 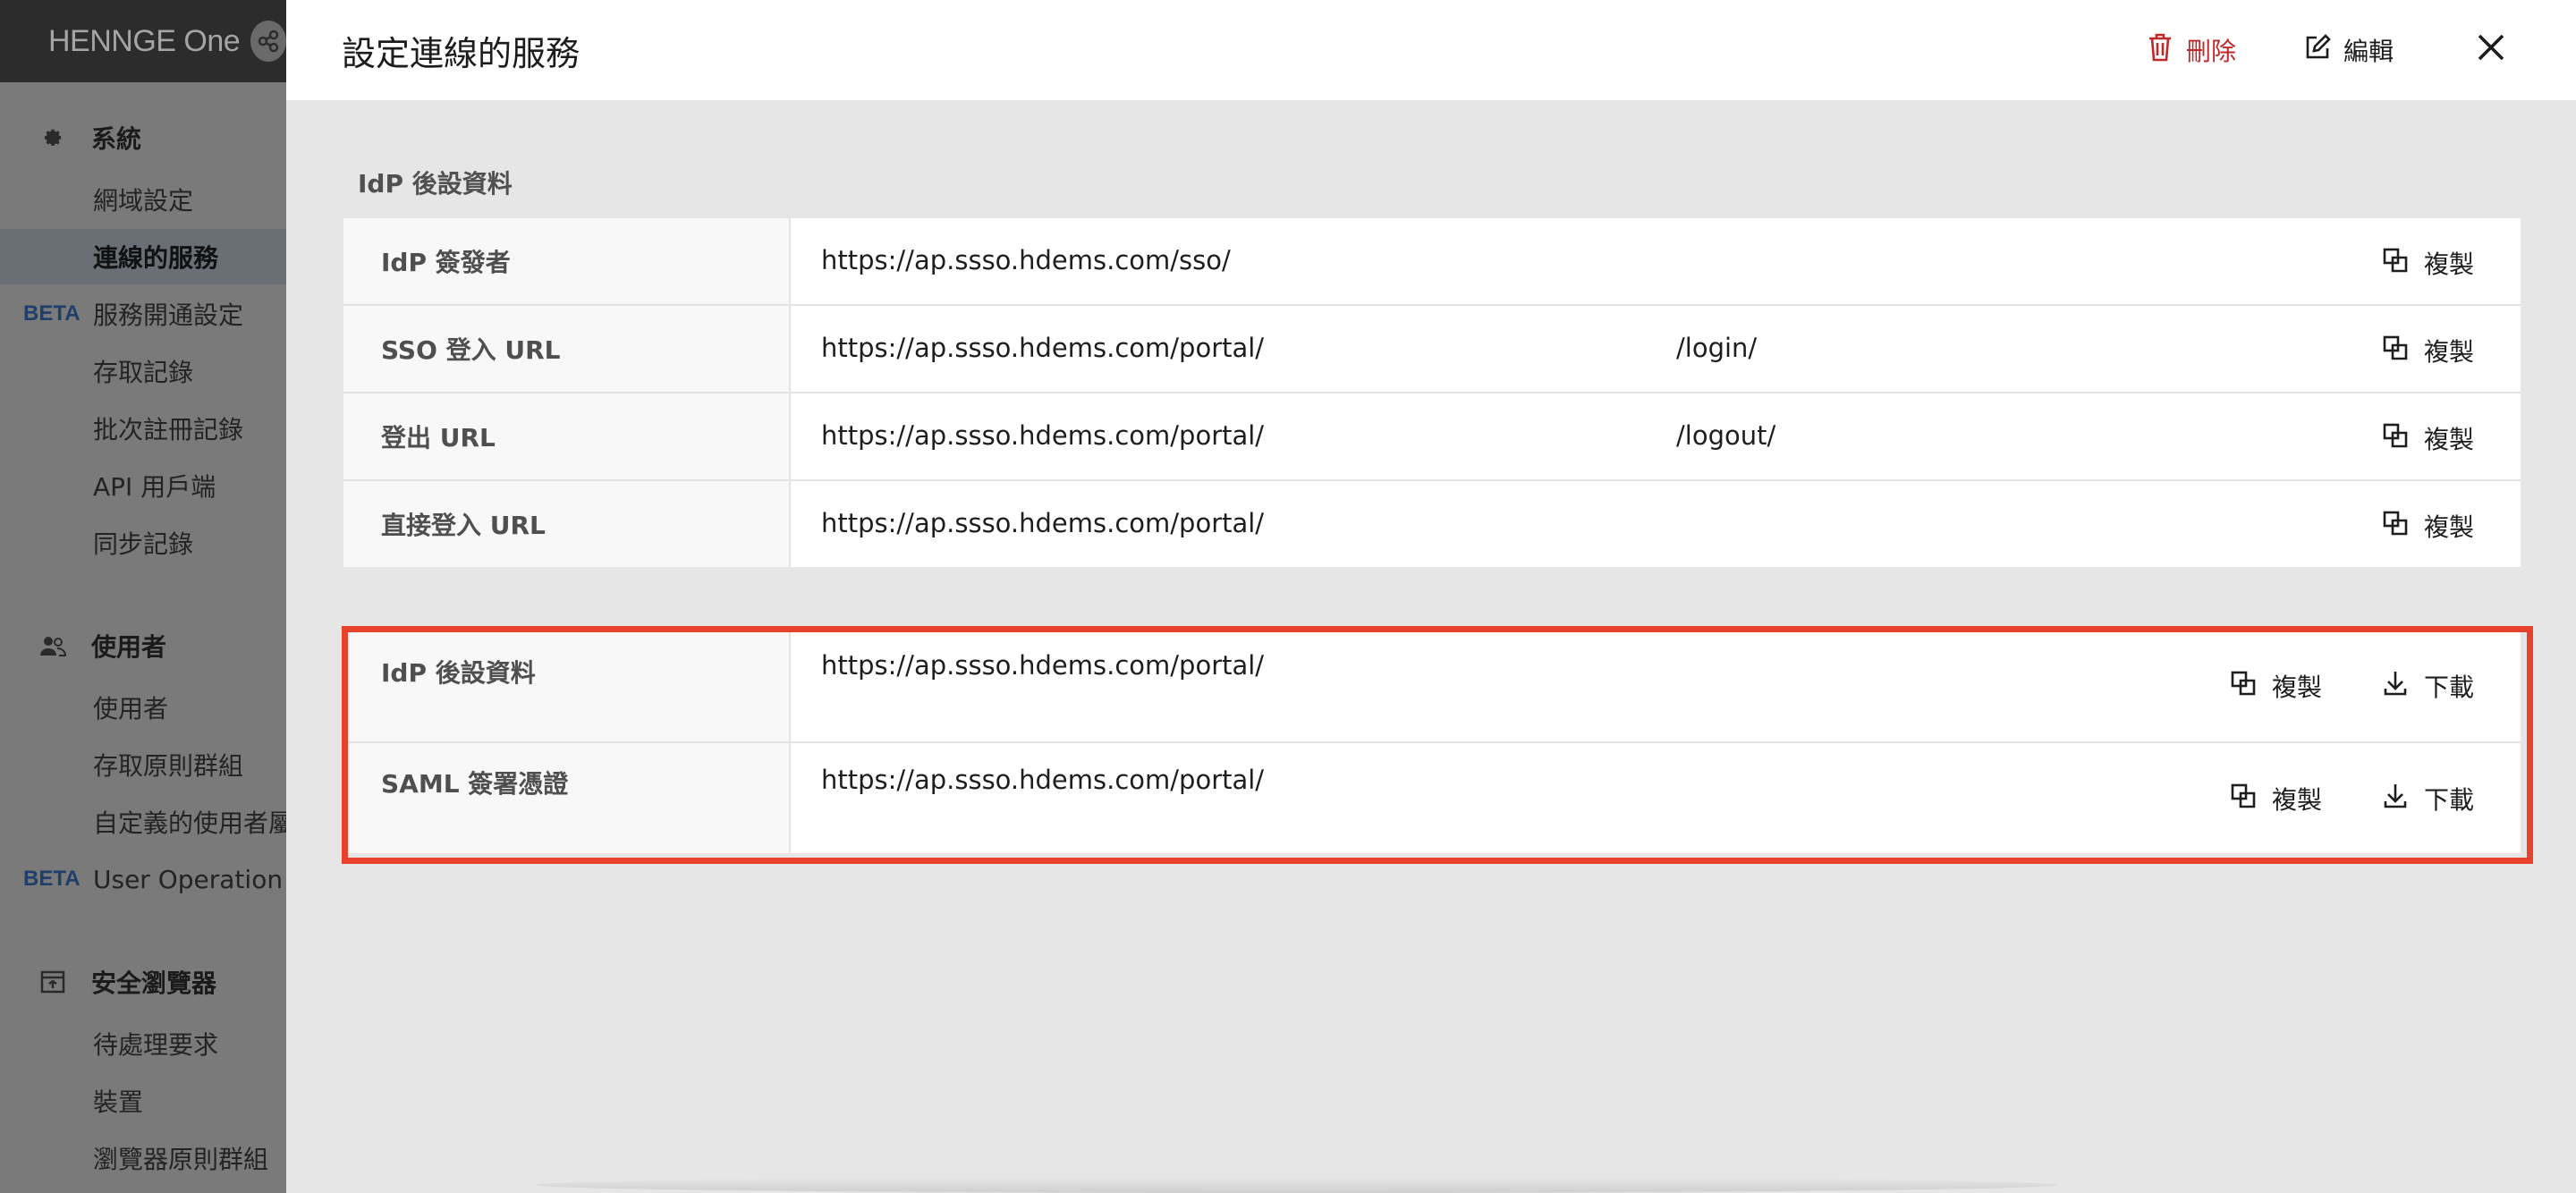 I want to click on users-icon, so click(x=52, y=645).